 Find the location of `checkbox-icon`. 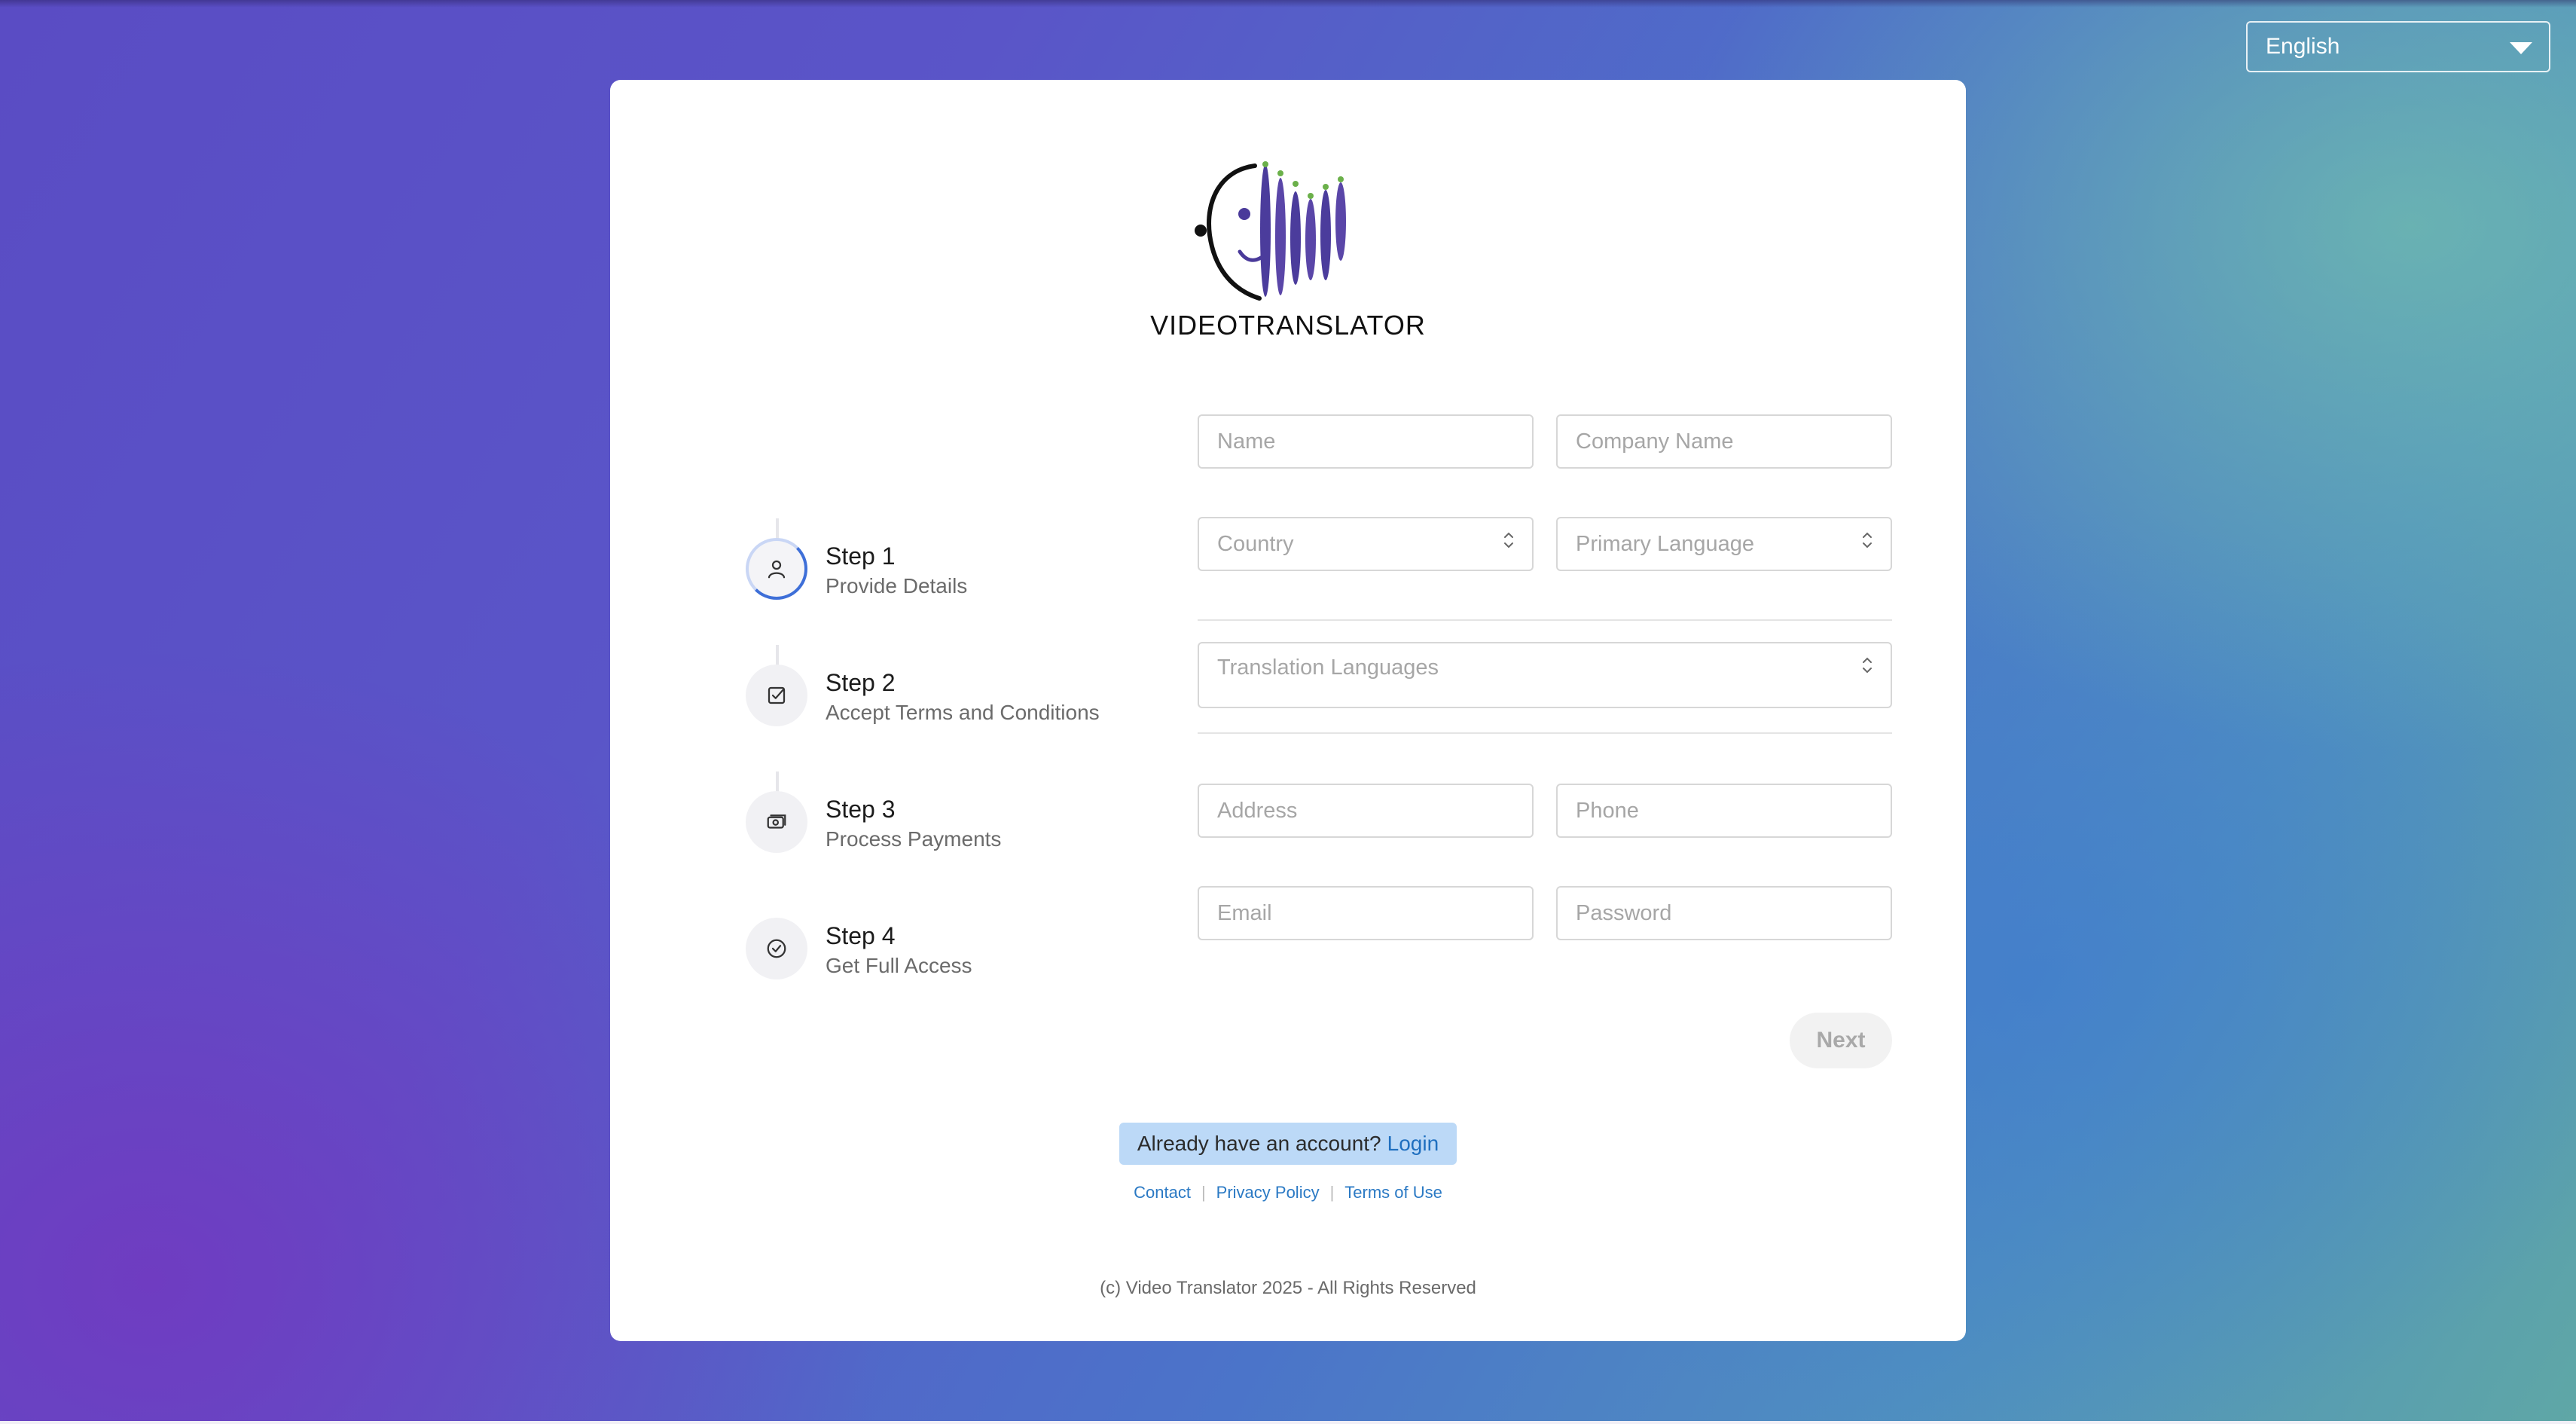

checkbox-icon is located at coordinates (776, 695).